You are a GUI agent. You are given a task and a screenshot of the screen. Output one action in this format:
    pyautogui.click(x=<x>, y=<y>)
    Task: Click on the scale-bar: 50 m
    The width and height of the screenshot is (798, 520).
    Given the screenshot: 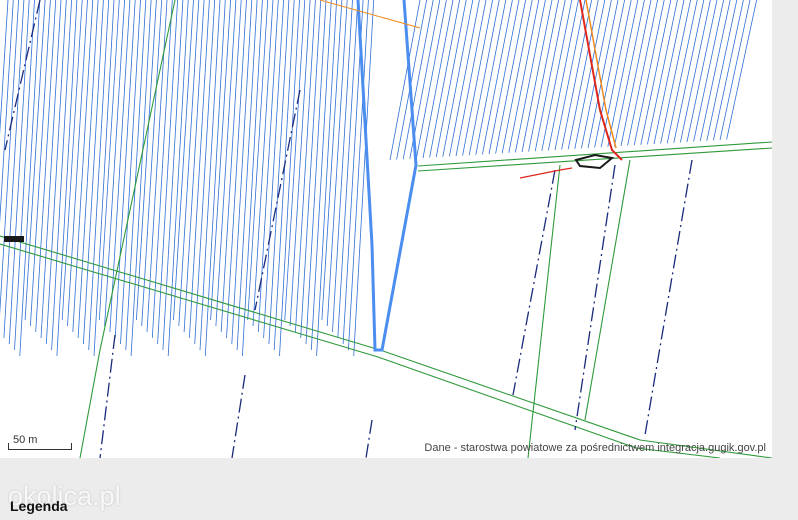 What is the action you would take?
    pyautogui.click(x=40, y=442)
    